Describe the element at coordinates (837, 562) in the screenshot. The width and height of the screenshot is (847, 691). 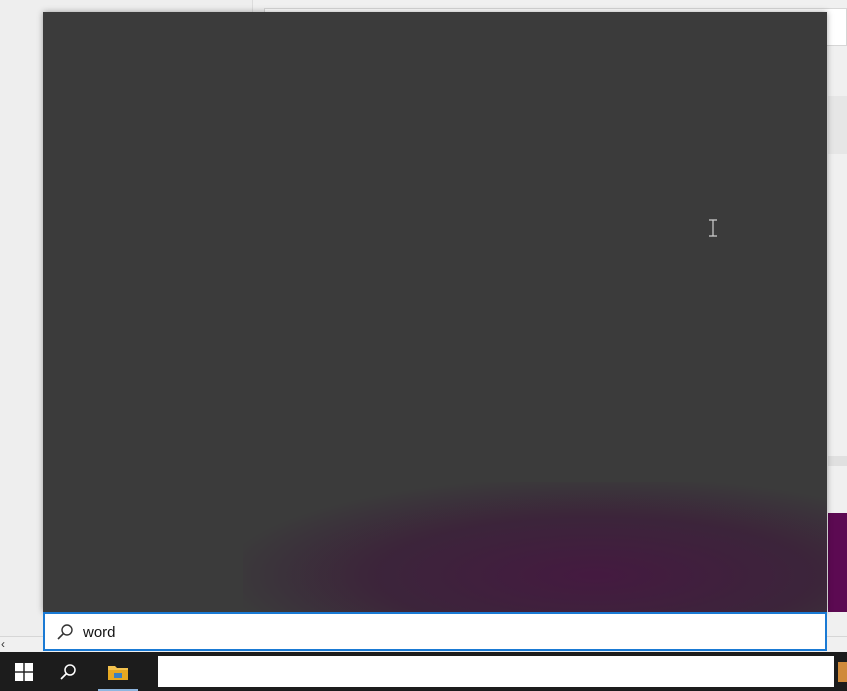
I see `background-purple-panel` at that location.